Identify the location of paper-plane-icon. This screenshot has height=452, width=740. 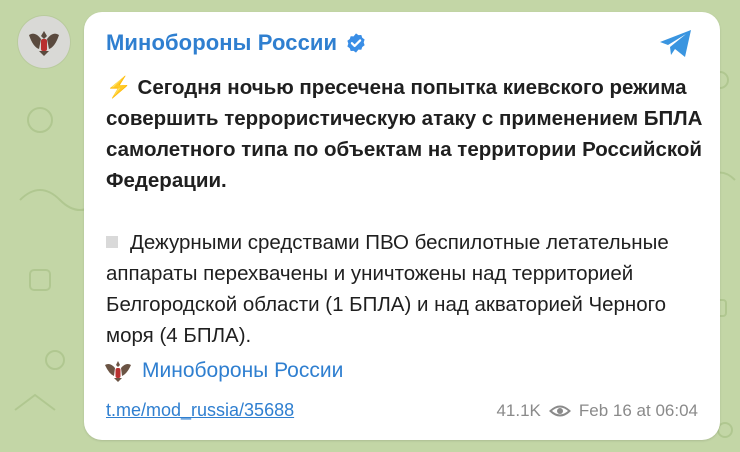
(676, 44).